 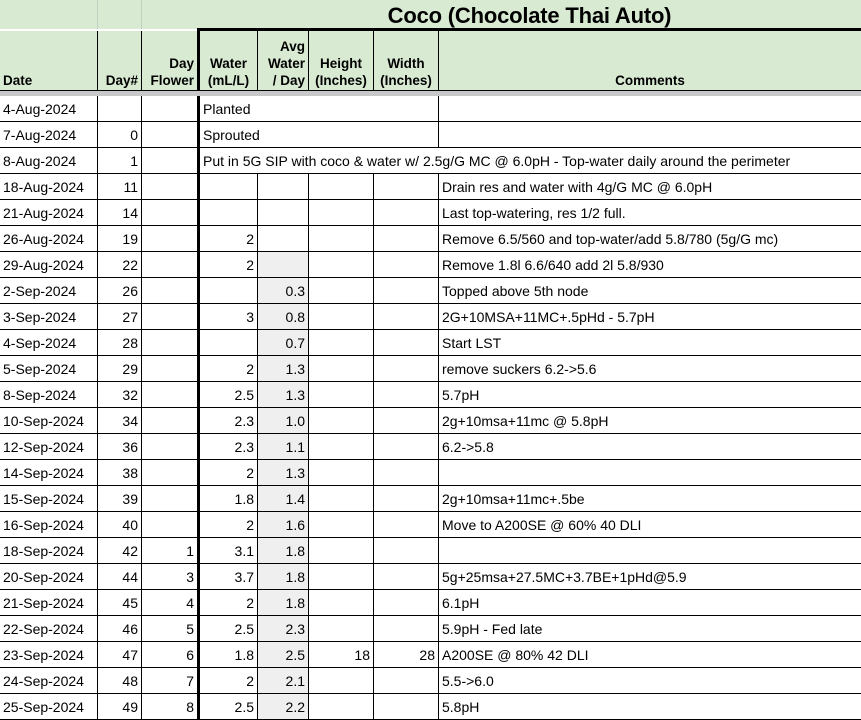 What do you see at coordinates (119, 186) in the screenshot?
I see `cell-day: 11` at bounding box center [119, 186].